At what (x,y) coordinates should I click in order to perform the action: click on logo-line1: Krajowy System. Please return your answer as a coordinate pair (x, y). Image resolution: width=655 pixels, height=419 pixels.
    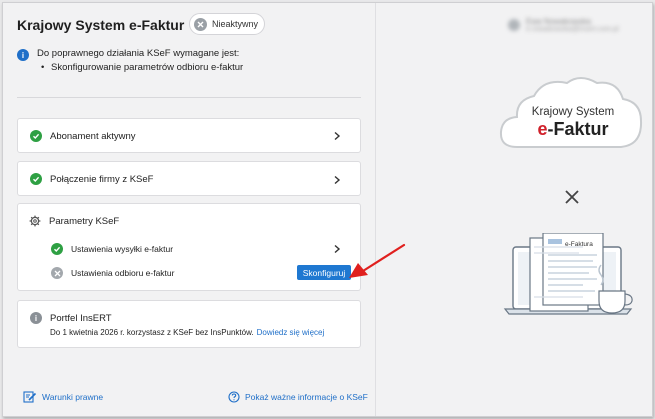
    Looking at the image, I should click on (573, 112).